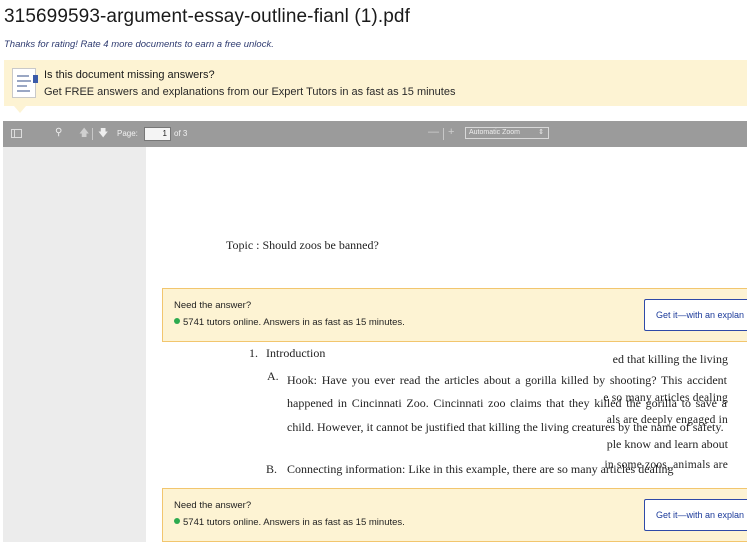  What do you see at coordinates (670, 359) in the screenshot?
I see `ghost-text-line: ed that killing the living` at bounding box center [670, 359].